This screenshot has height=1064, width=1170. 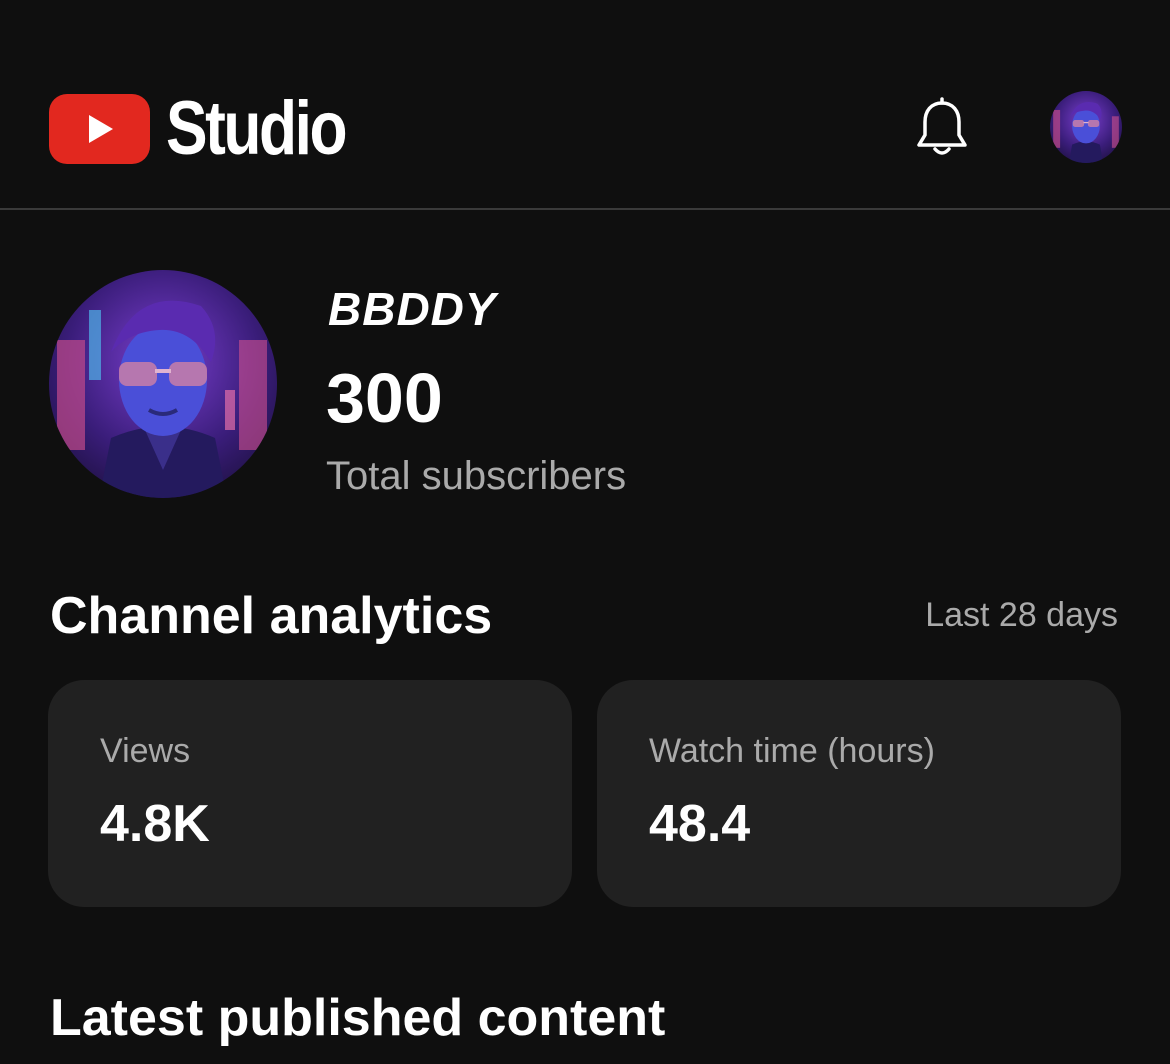 What do you see at coordinates (412, 309) in the screenshot?
I see `channel-name: BBDDY` at bounding box center [412, 309].